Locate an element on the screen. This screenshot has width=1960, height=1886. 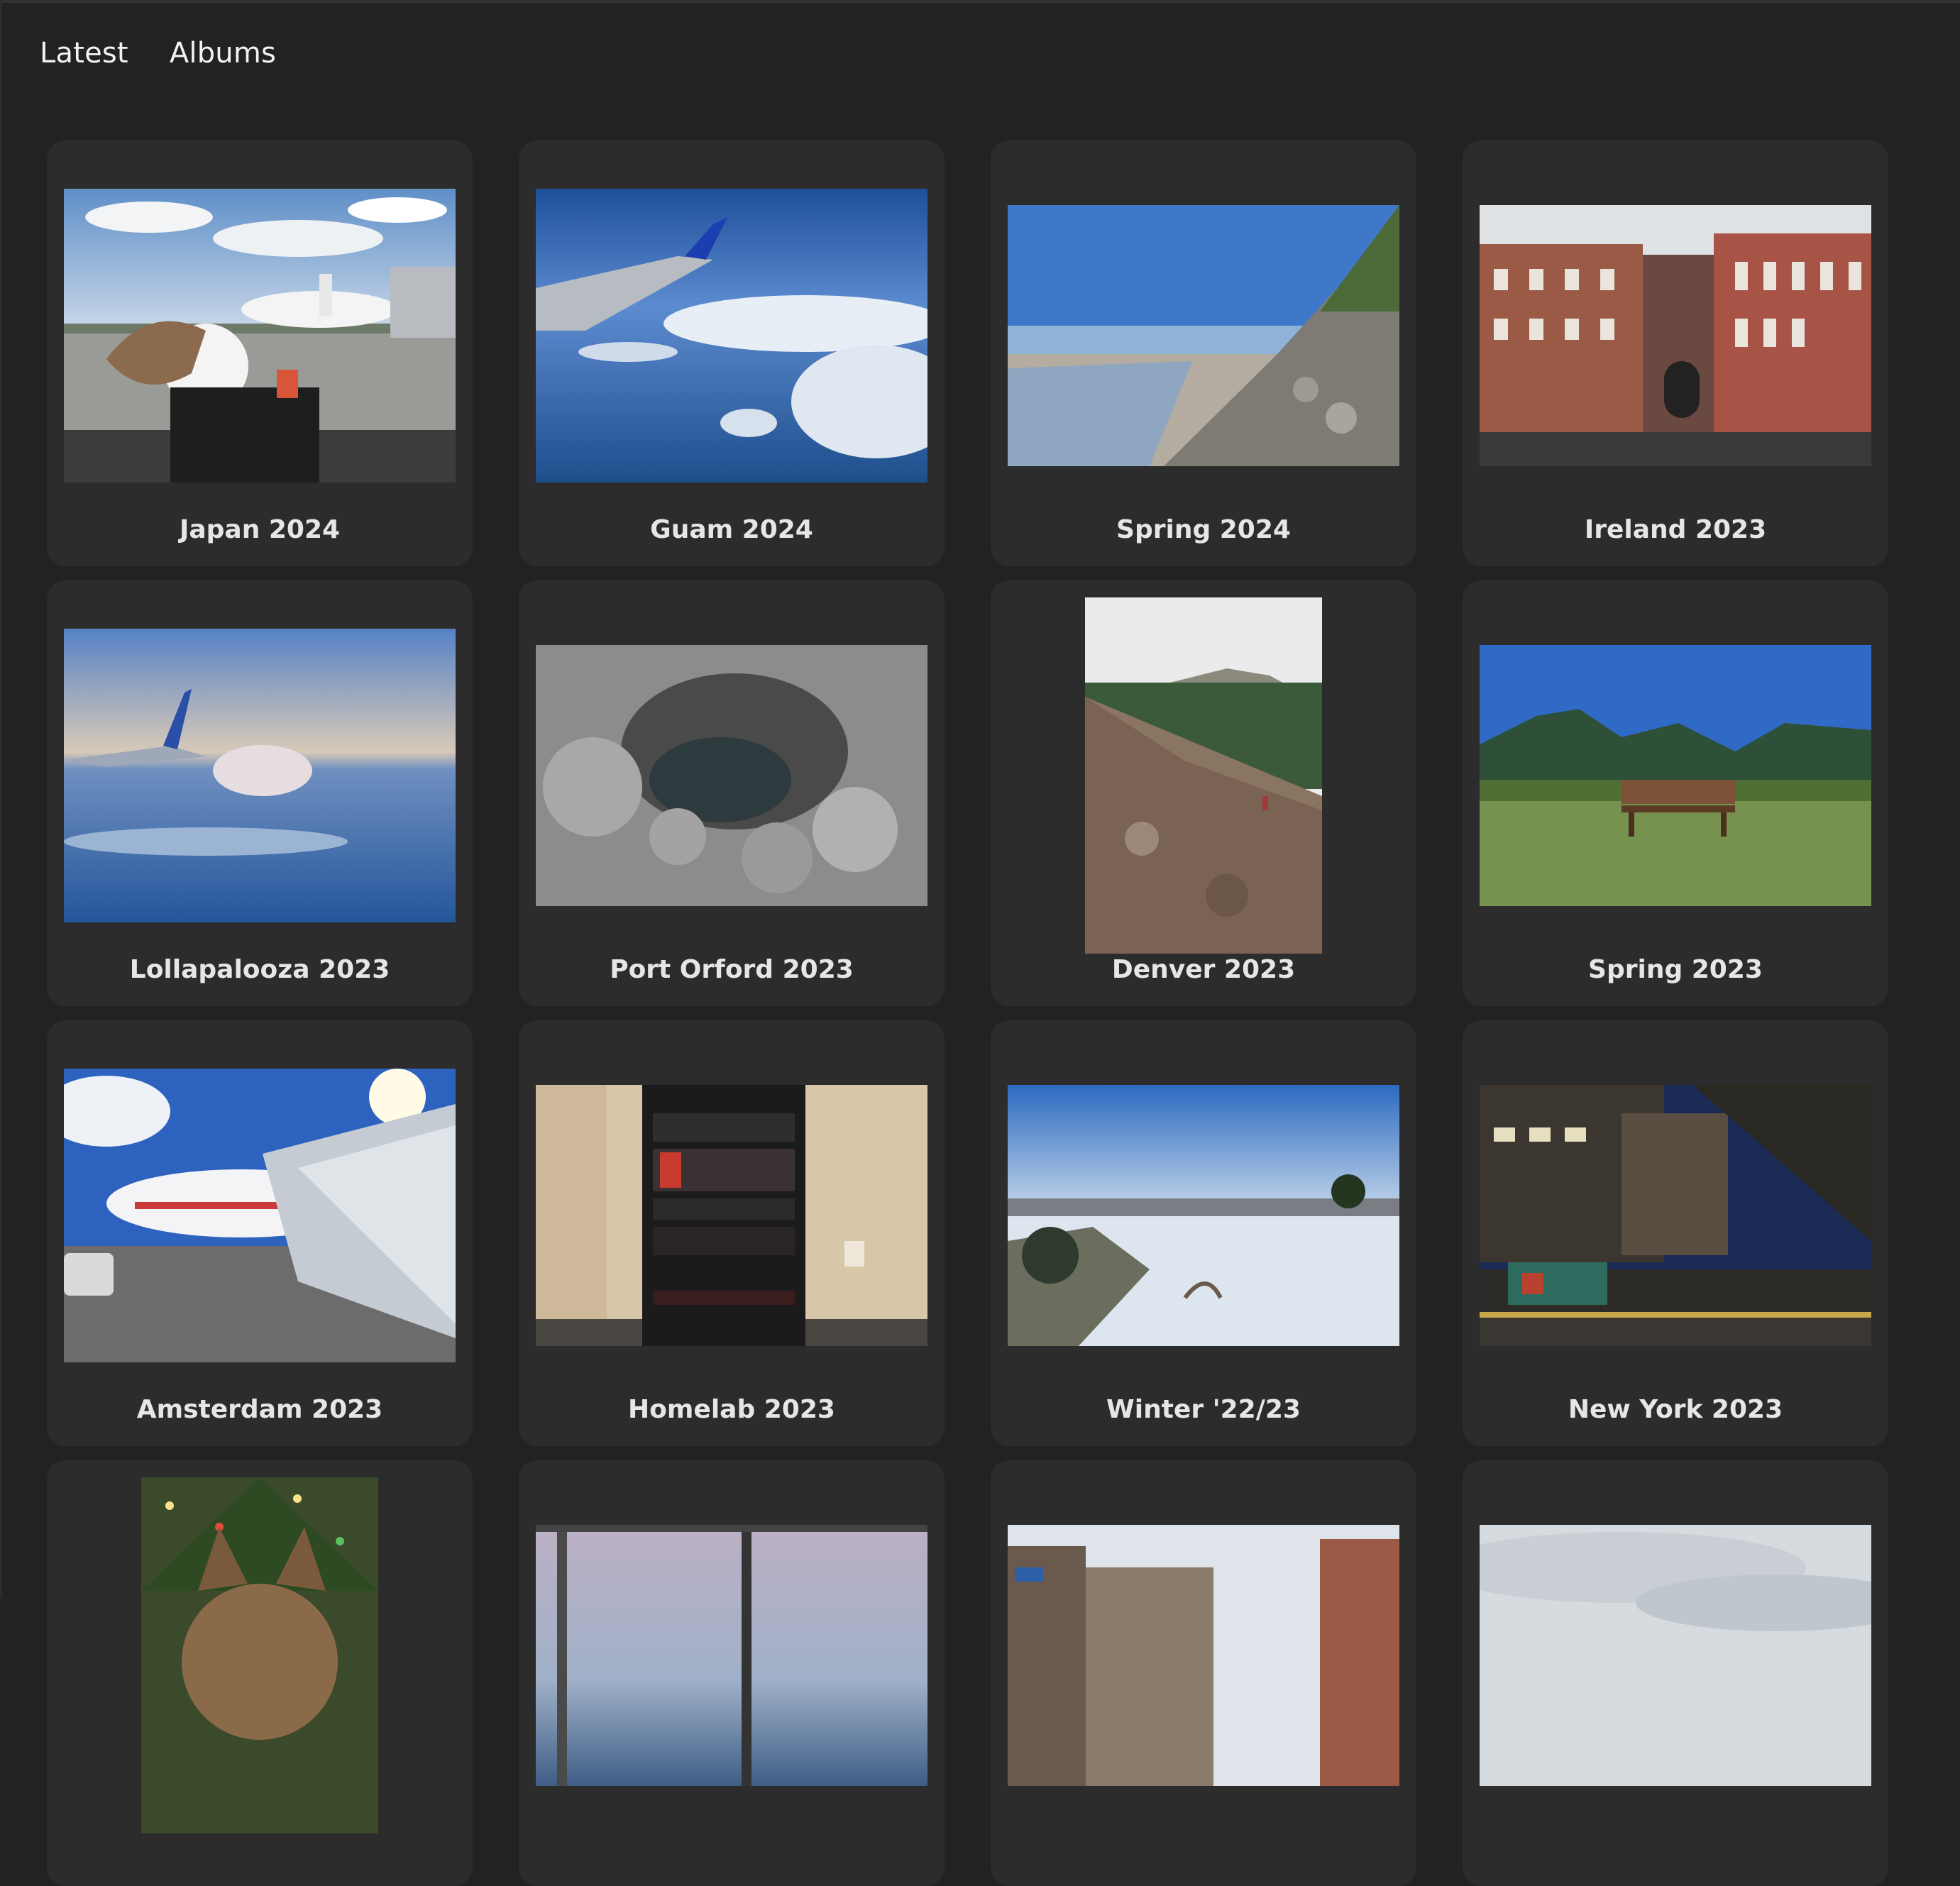
album-card: Winter '22/23 is located at coordinates (1203, 1233).